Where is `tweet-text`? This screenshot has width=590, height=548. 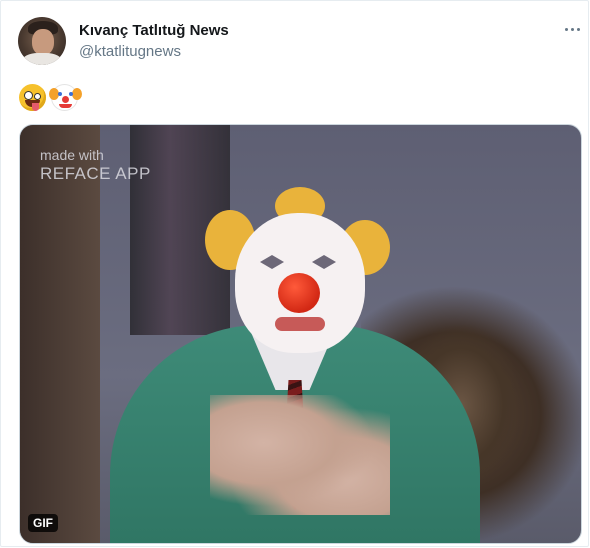
tweet-text is located at coordinates (50, 97).